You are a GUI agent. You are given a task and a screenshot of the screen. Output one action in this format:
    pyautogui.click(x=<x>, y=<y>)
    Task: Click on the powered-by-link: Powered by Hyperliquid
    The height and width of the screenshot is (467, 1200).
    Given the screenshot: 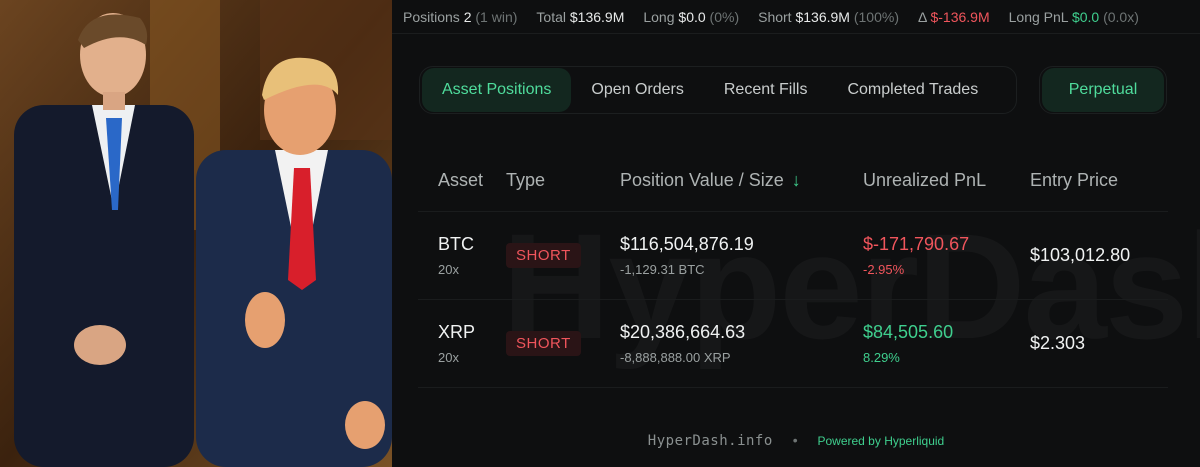 What is the action you would take?
    pyautogui.click(x=880, y=441)
    